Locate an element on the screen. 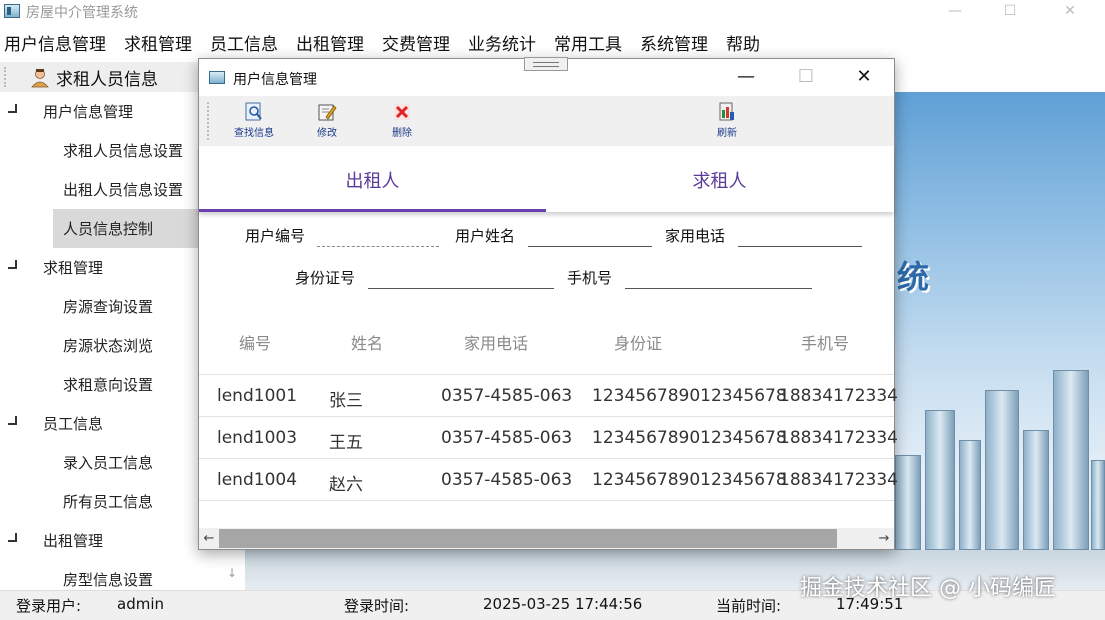 The width and height of the screenshot is (1105, 620). column-header: 家用电话 is located at coordinates (496, 342).